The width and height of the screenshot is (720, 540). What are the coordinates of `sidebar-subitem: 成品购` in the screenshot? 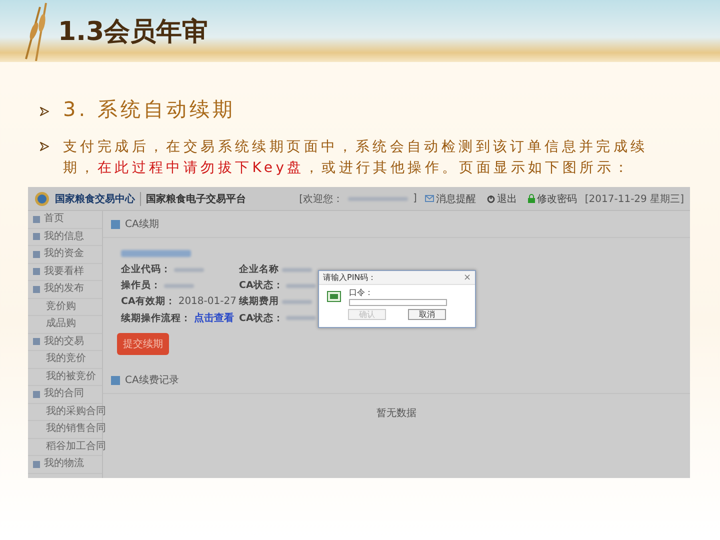 It's located at (65, 325).